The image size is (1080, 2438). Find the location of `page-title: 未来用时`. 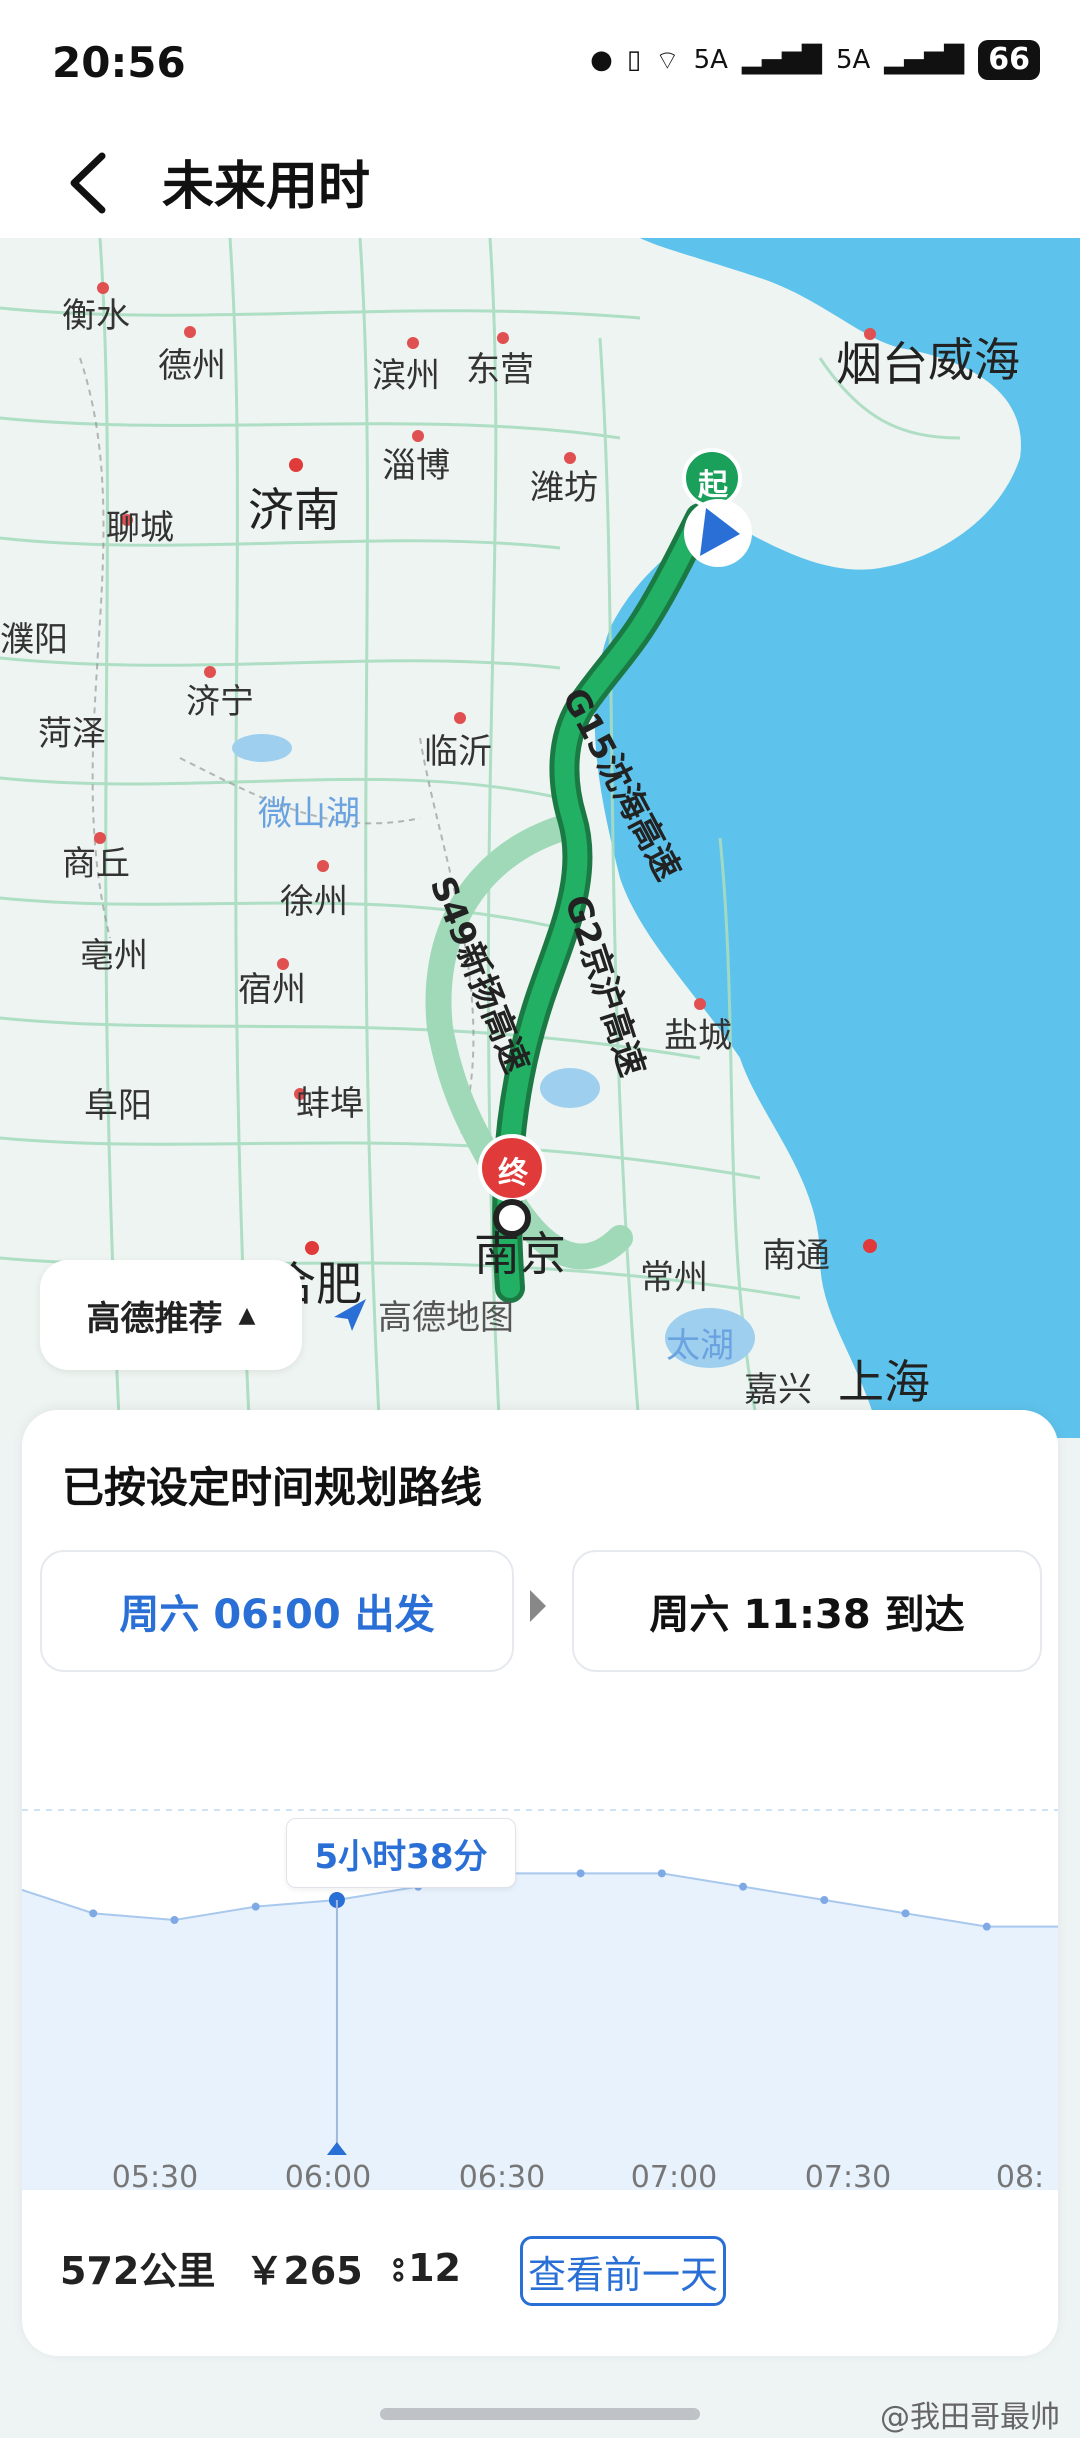

page-title: 未来用时 is located at coordinates (266, 187).